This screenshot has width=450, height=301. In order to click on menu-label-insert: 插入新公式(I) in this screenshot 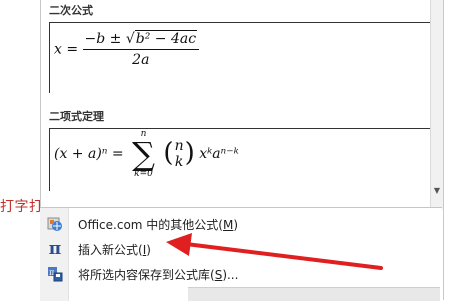, I will do `click(114, 250)`.